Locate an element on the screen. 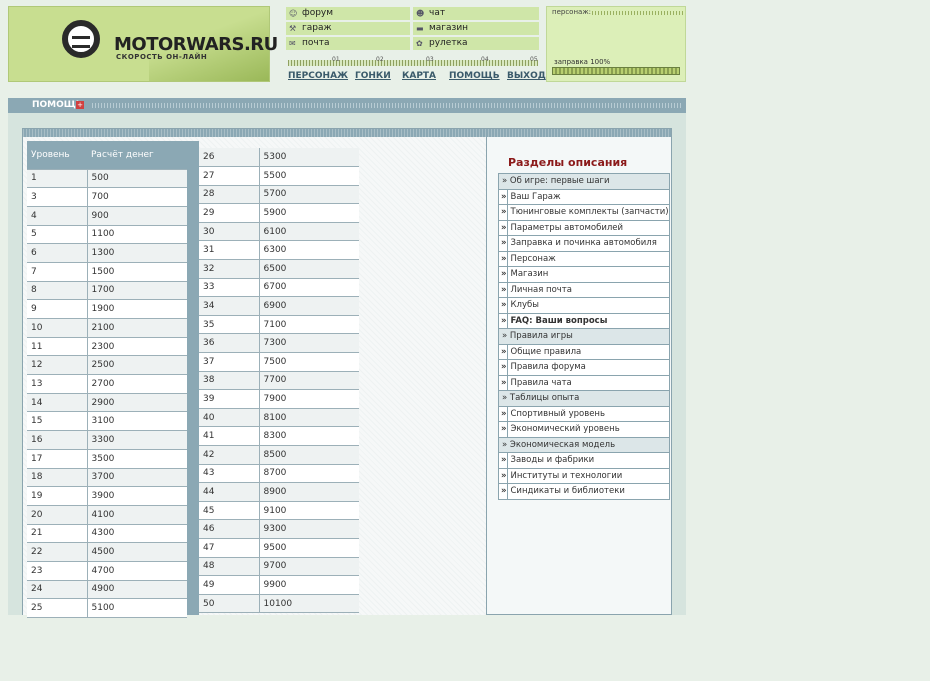 This screenshot has height=681, width=930. menu-mail-label: почта is located at coordinates (316, 43).